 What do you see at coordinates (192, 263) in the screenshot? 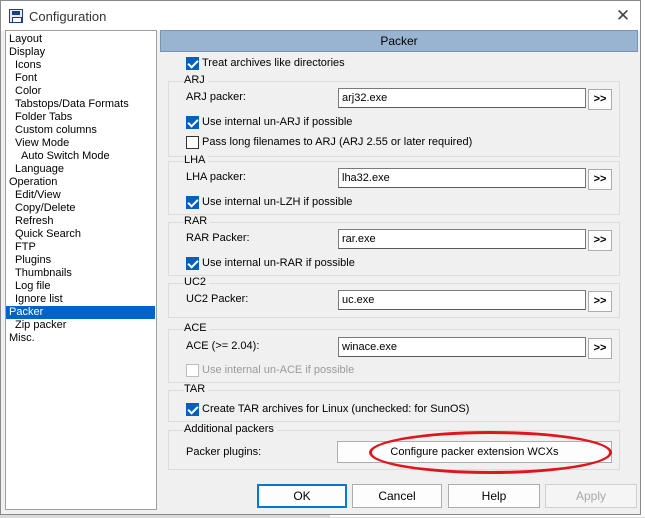
I see `rar-internal-checkbox` at bounding box center [192, 263].